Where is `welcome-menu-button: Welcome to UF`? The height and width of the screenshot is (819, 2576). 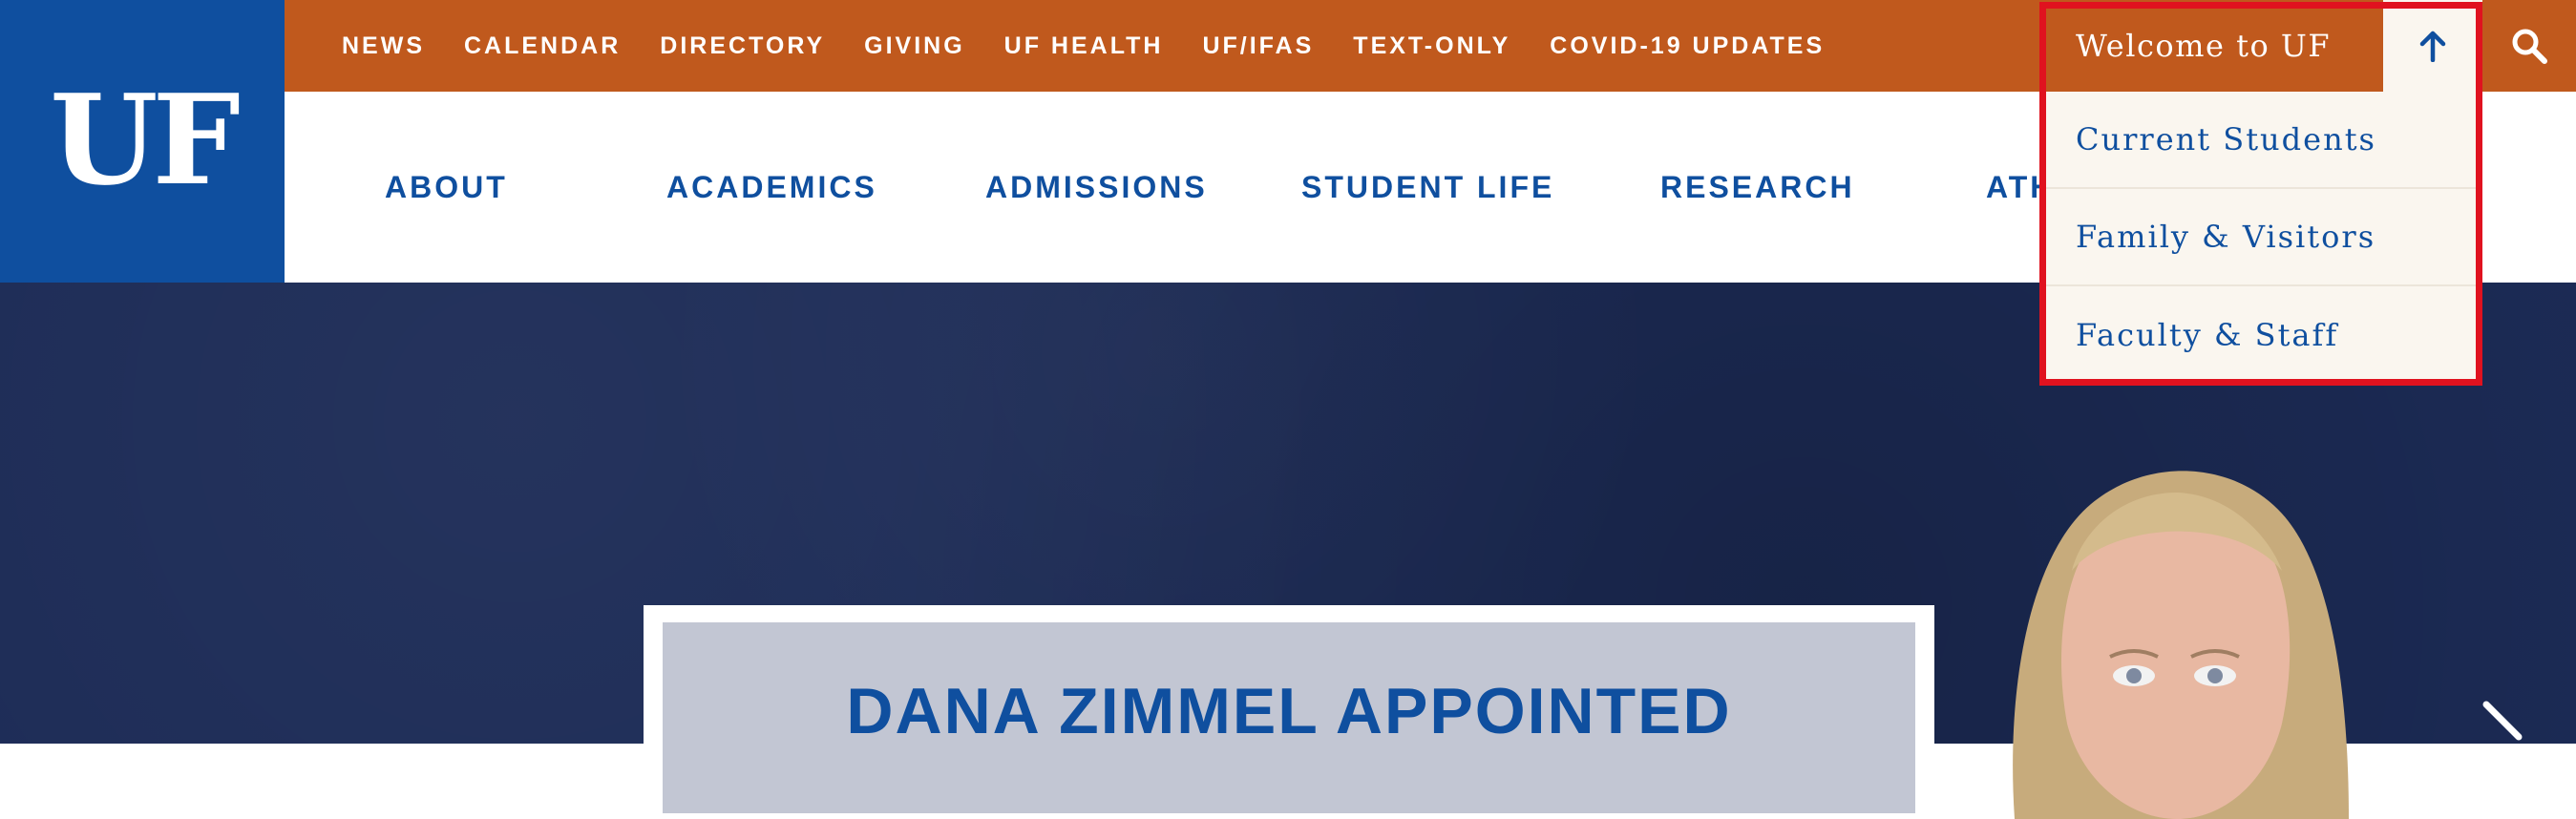 welcome-menu-button: Welcome to UF is located at coordinates (2214, 46).